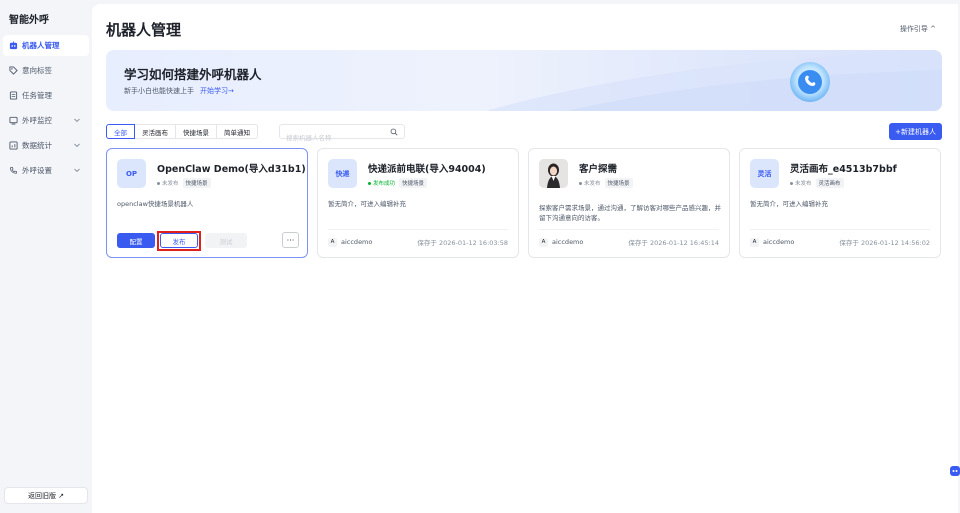 The height and width of the screenshot is (513, 960). I want to click on operation-guide-button: 操作引导 ^, so click(918, 29).